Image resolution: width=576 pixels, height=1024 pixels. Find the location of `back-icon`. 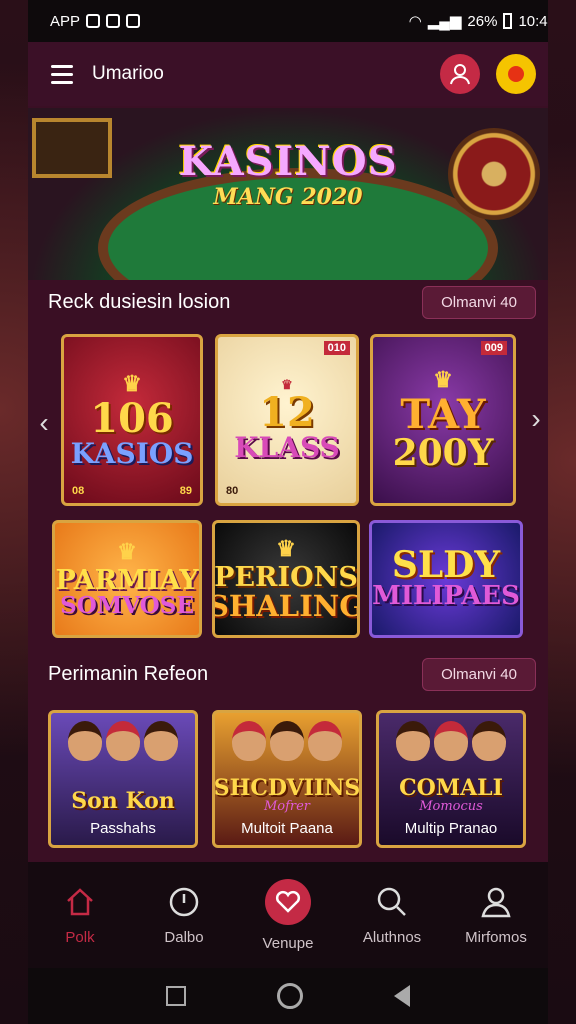

back-icon is located at coordinates (402, 996).